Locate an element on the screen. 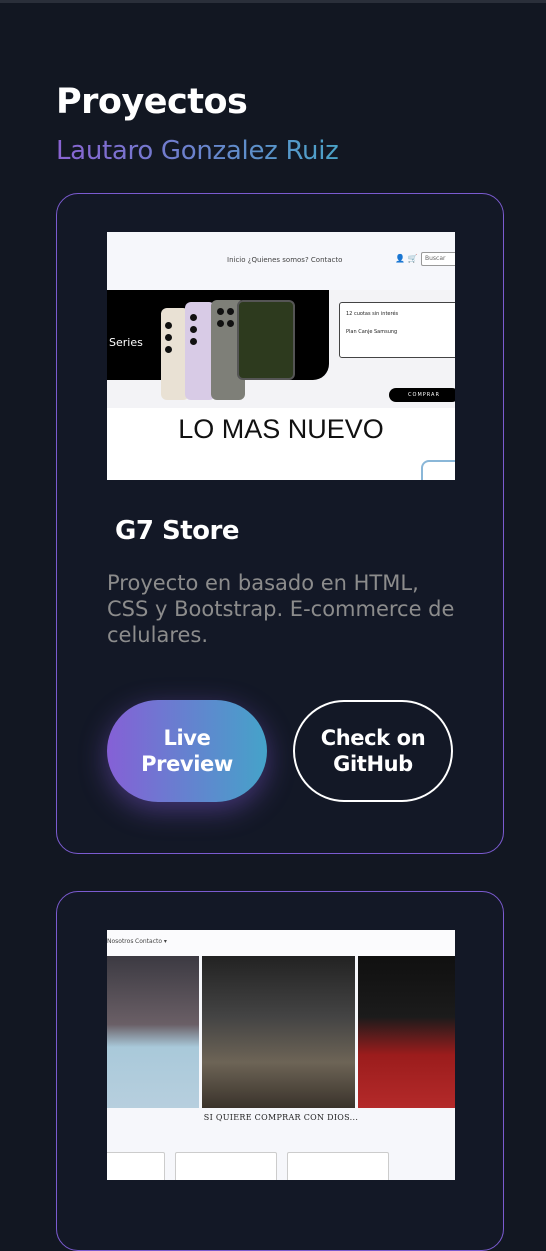 The width and height of the screenshot is (546, 1251). project-title: G7 Store is located at coordinates (177, 531).